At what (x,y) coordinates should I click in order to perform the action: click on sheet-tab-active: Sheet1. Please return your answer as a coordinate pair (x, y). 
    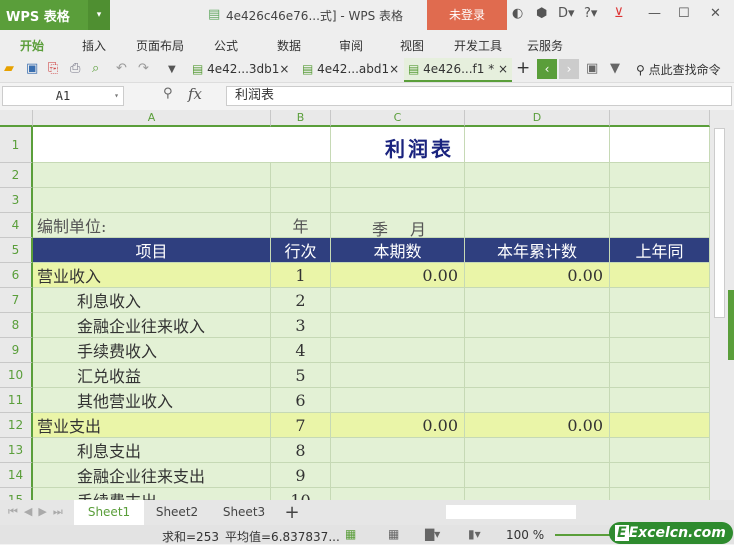
    Looking at the image, I should click on (109, 512).